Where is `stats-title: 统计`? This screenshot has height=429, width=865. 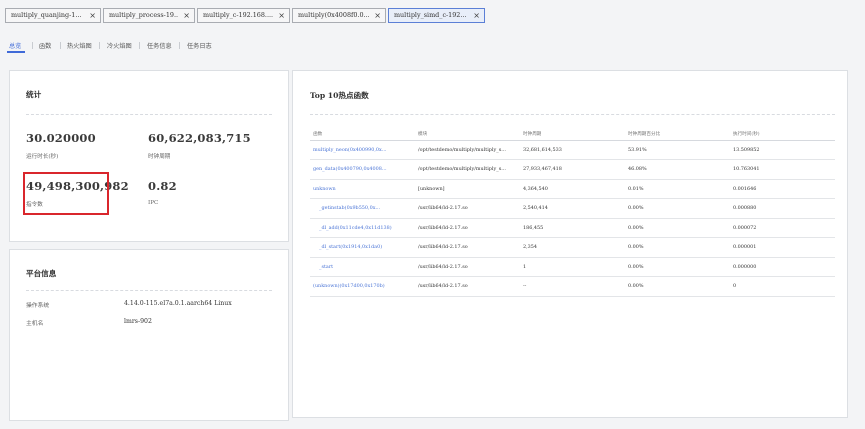
stats-title: 统计 is located at coordinates (34, 94).